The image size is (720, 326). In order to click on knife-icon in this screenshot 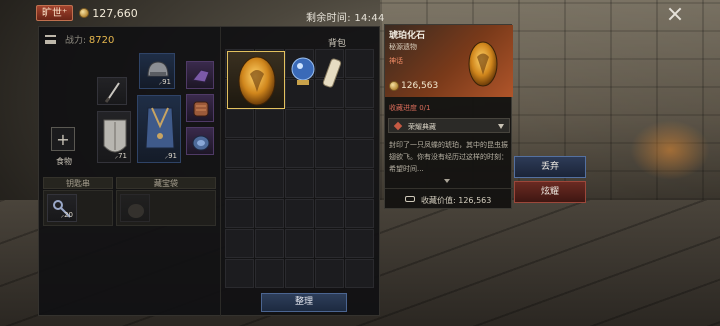, I will do `click(112, 92)`.